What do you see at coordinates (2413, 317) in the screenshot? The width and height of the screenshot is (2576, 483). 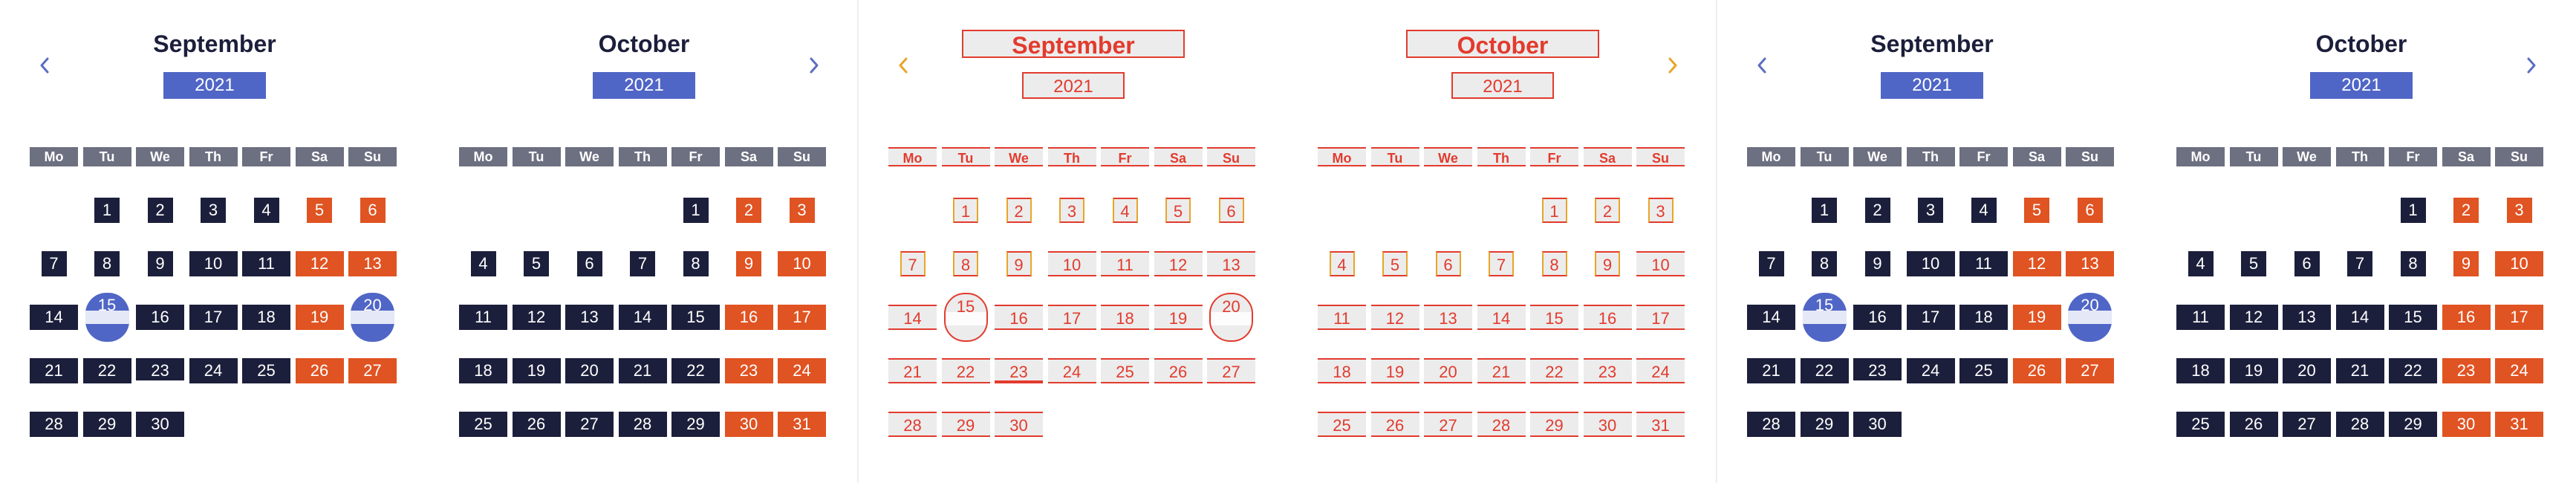 I see `day-cell: 15` at bounding box center [2413, 317].